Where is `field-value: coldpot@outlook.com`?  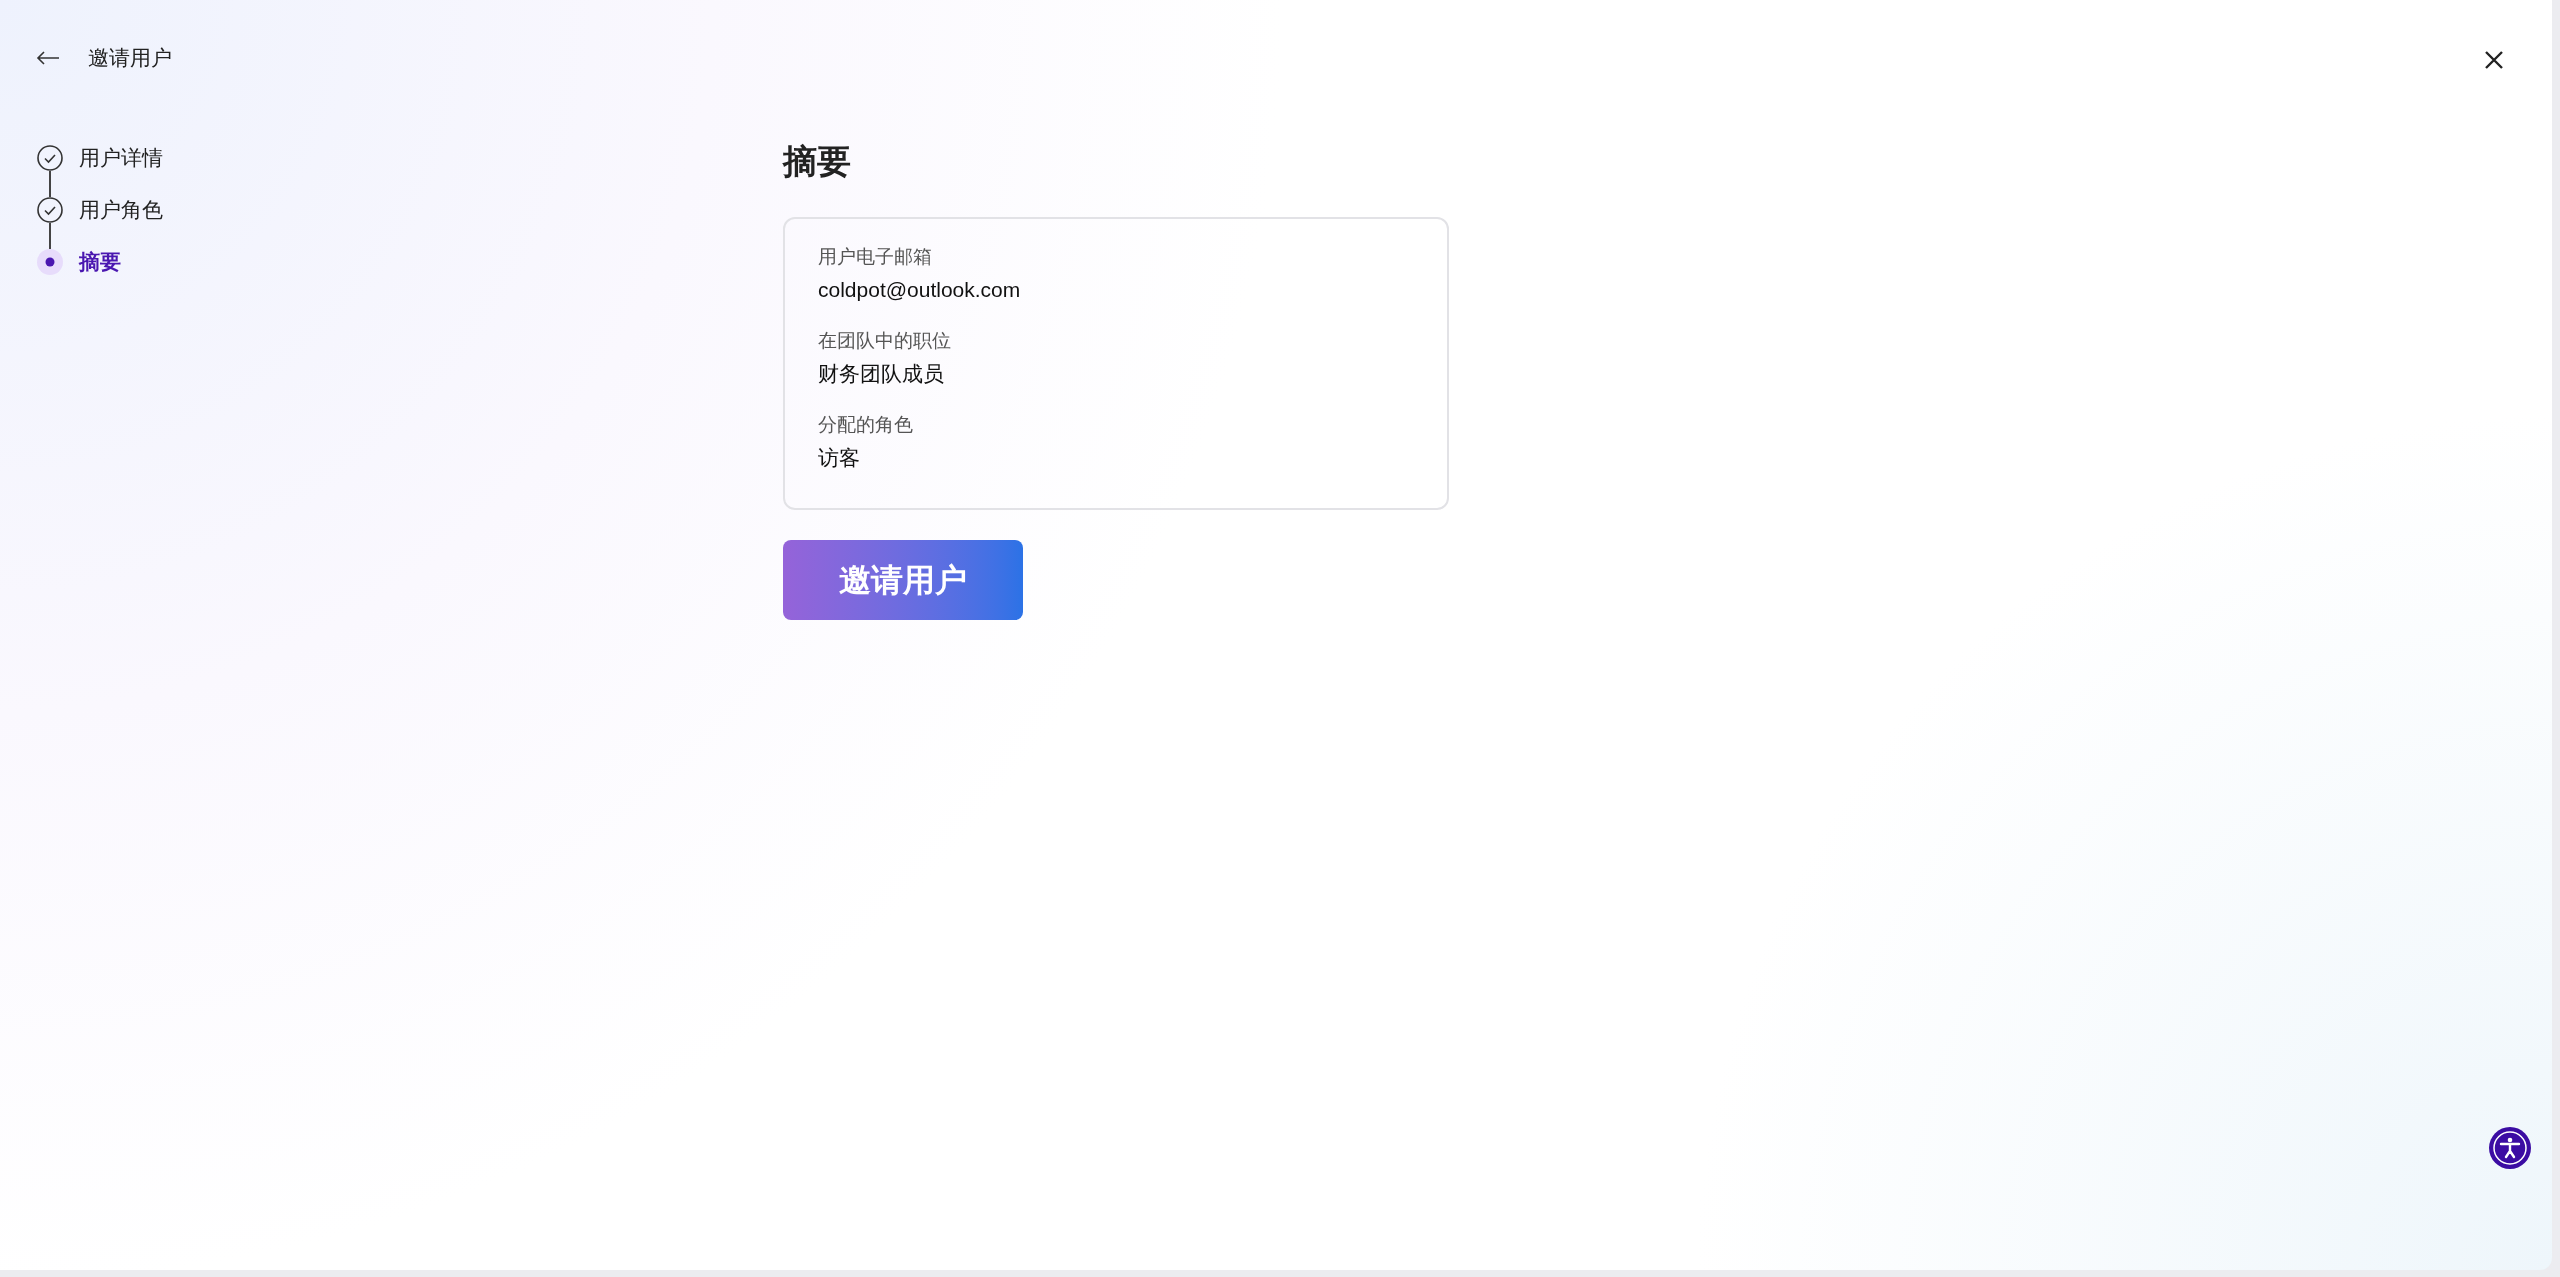
field-value: coldpot@outlook.com is located at coordinates (920, 289).